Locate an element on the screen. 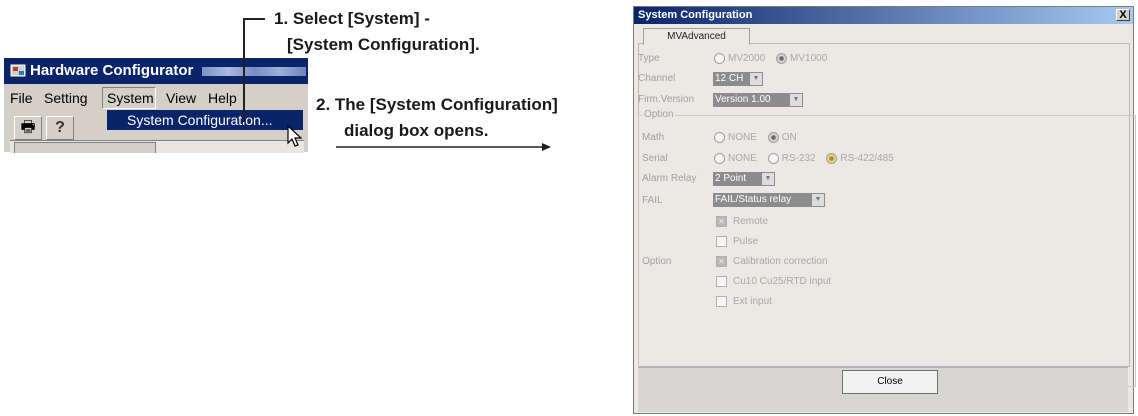 The image size is (1138, 416). fail-select: FAIL/Status relay ▼ is located at coordinates (769, 200).